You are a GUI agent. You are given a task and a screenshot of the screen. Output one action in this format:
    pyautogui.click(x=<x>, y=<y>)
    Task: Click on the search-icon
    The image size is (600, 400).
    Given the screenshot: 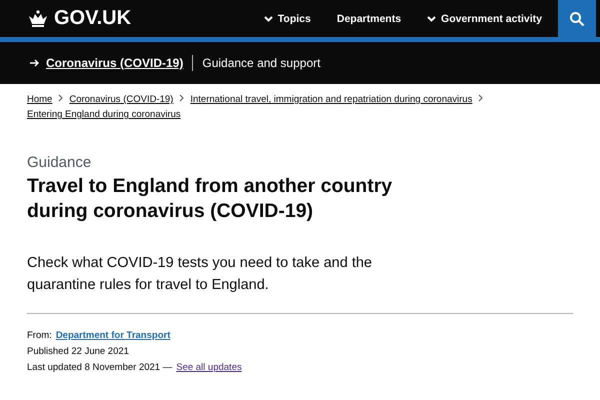 What is the action you would take?
    pyautogui.click(x=577, y=18)
    